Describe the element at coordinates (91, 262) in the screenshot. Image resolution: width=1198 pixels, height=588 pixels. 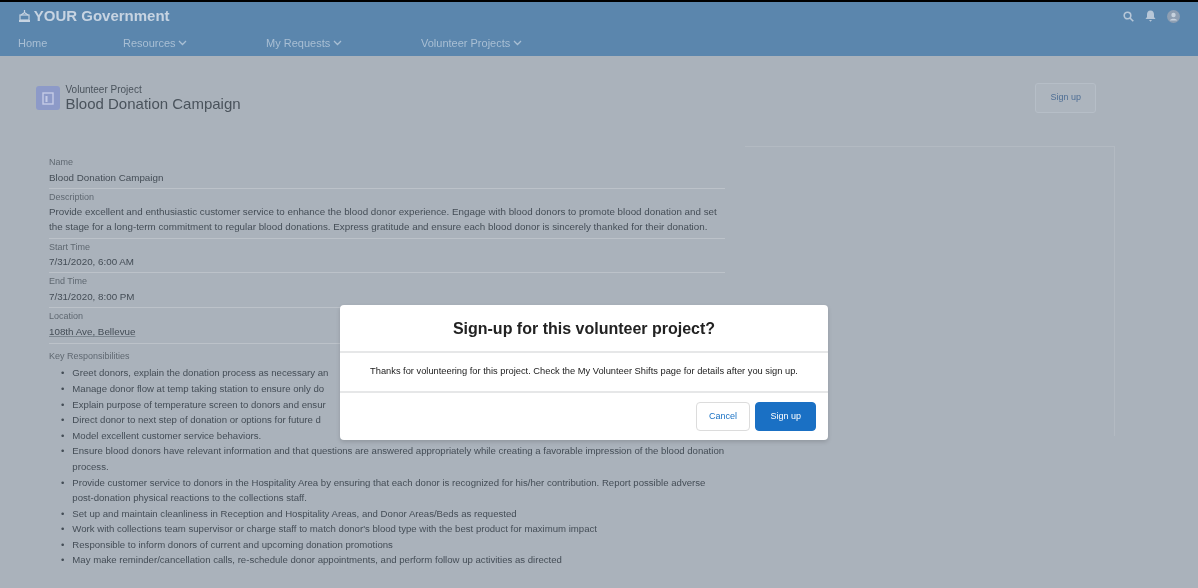
I see `field-value: 7/31/2020, 6:00 AM` at that location.